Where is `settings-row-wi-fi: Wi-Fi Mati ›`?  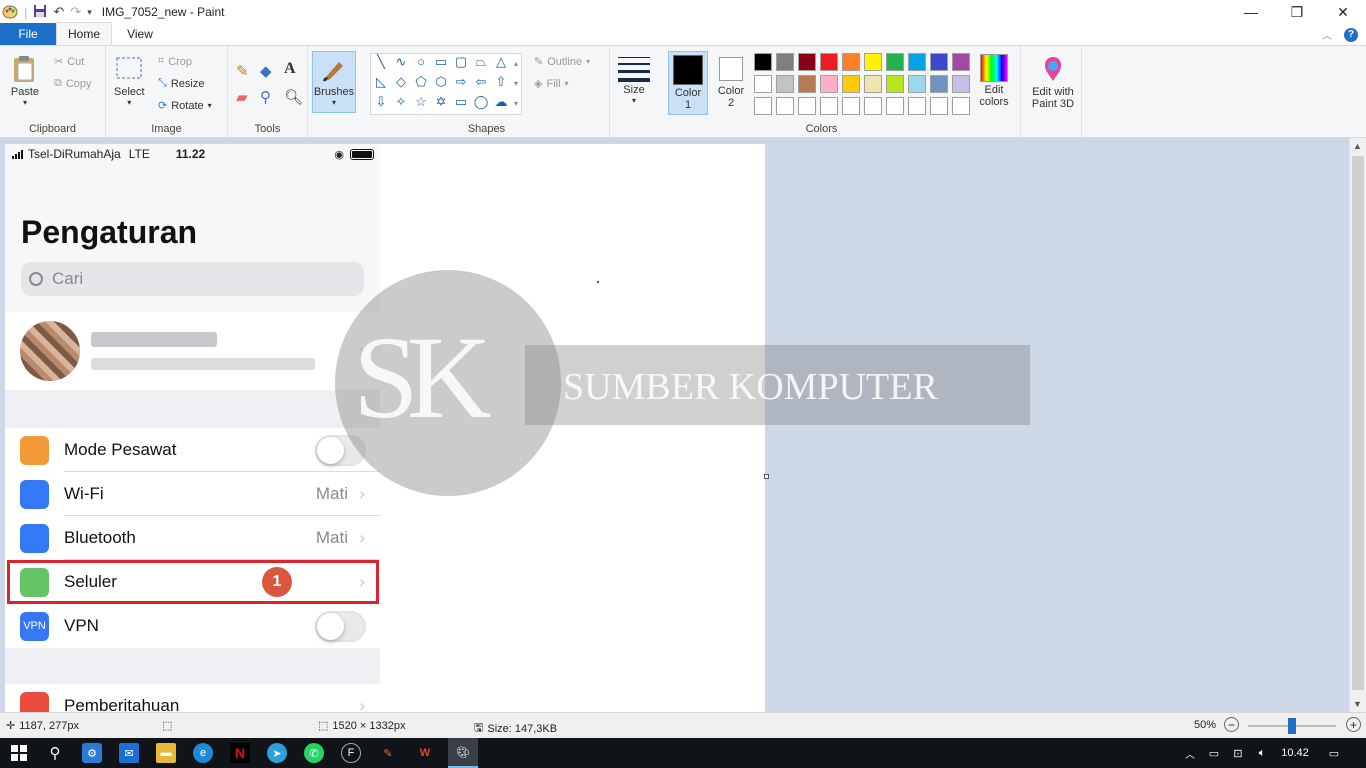 settings-row-wi-fi: Wi-Fi Mati › is located at coordinates (192, 494).